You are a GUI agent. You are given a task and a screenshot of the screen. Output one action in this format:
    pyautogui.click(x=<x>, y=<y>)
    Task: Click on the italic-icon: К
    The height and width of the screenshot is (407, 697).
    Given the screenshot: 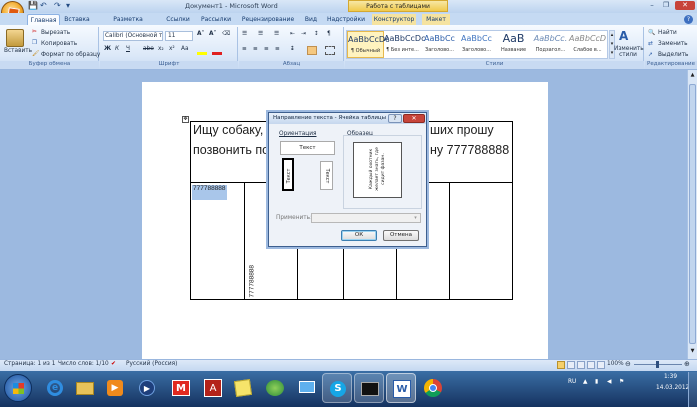 What is the action you would take?
    pyautogui.click(x=117, y=49)
    